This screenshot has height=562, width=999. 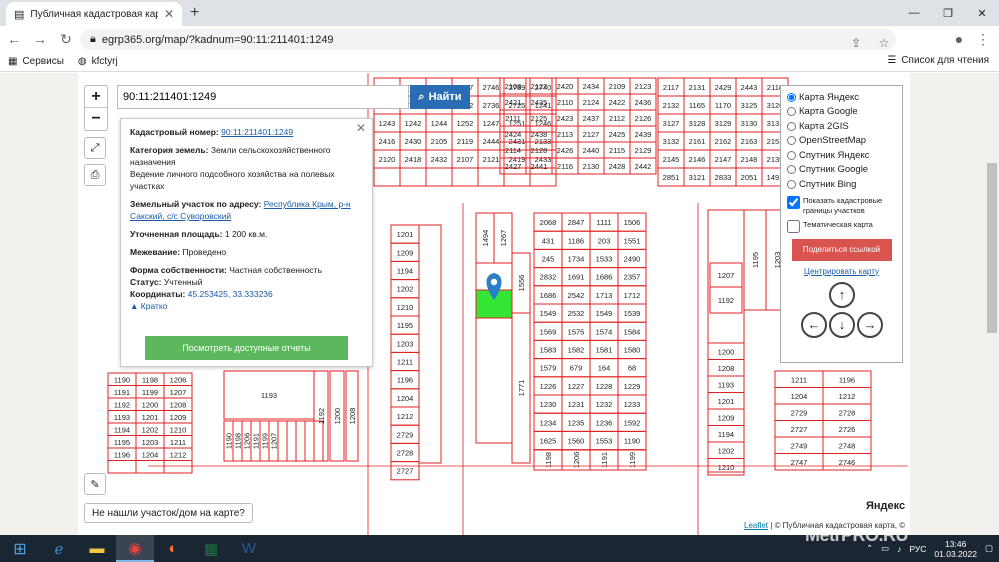 What do you see at coordinates (841, 226) in the screenshot?
I see `thematic-map-toggle: Тематическая карта` at bounding box center [841, 226].